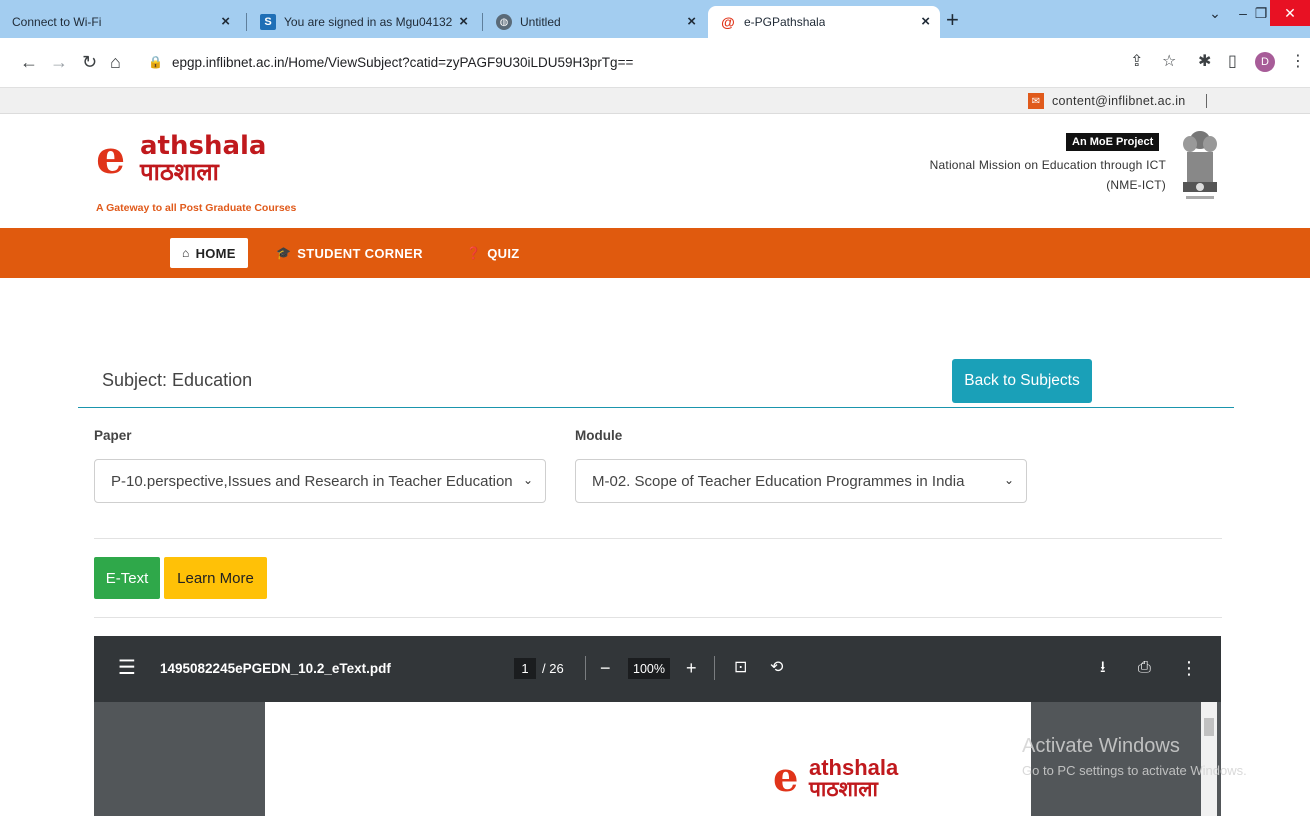 This screenshot has height=816, width=1310. I want to click on tab-epgpathshala: @ e-PGPathshala ×, so click(824, 22).